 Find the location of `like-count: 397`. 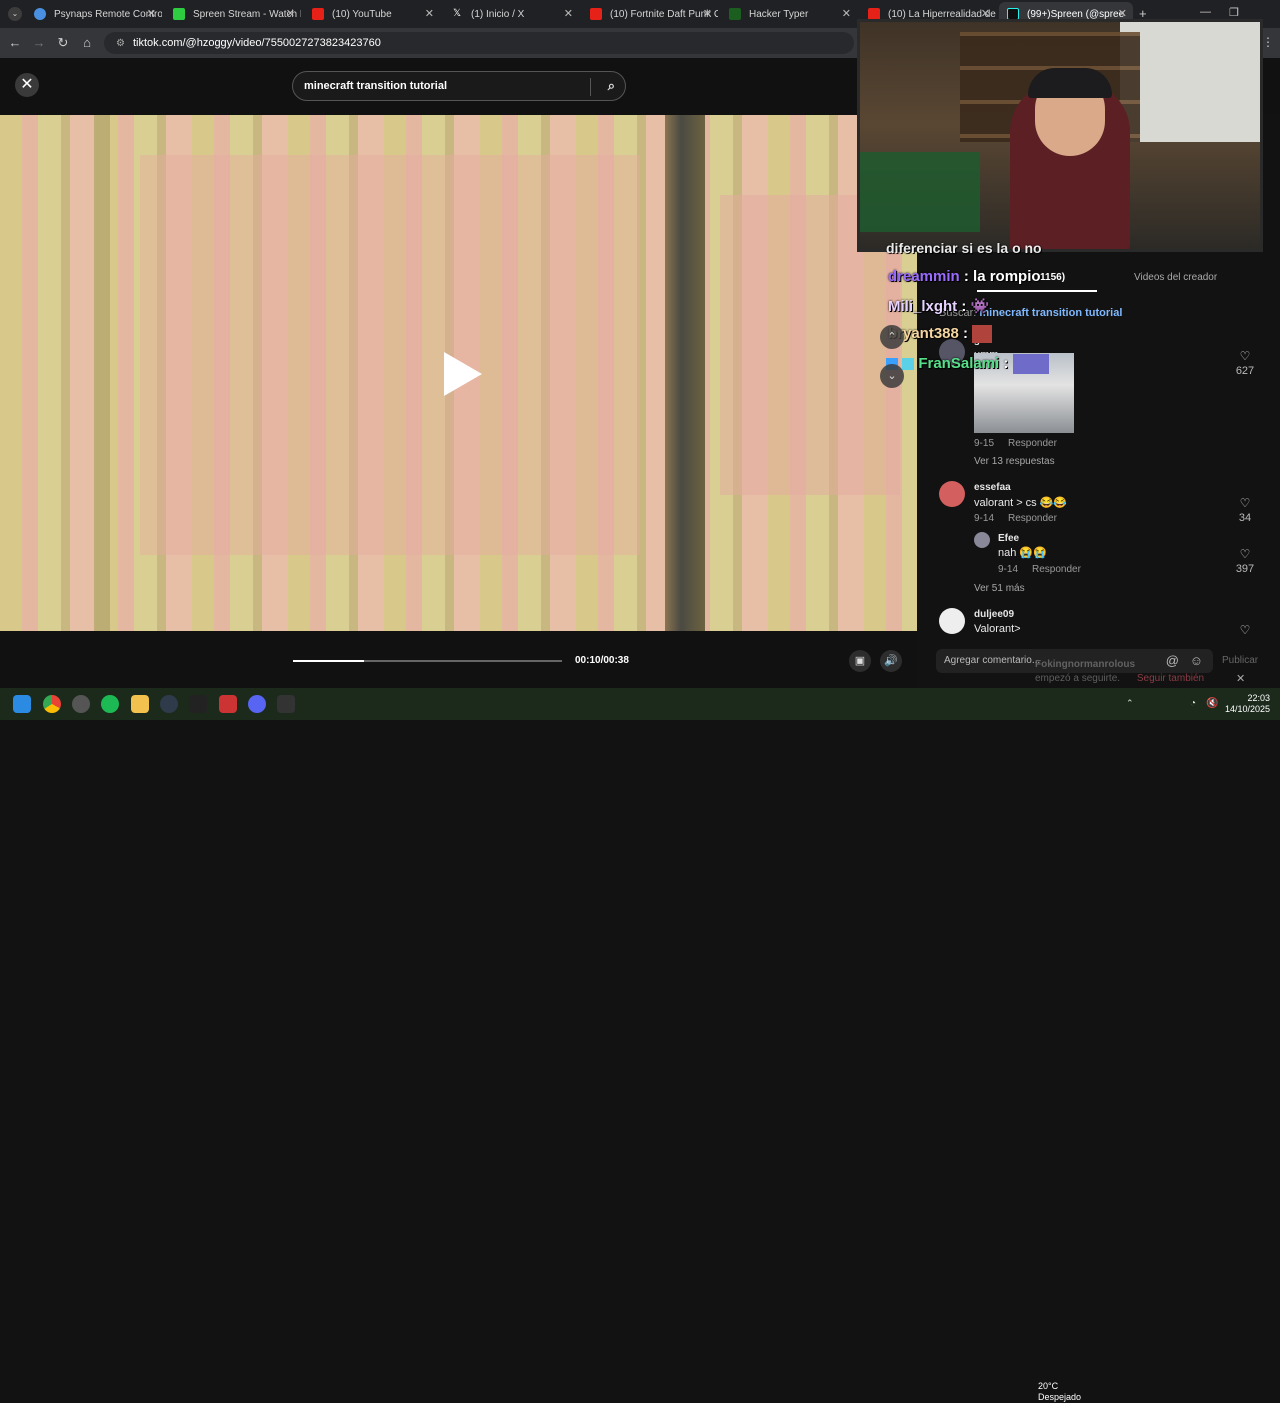

like-count: 397 is located at coordinates (1245, 569).